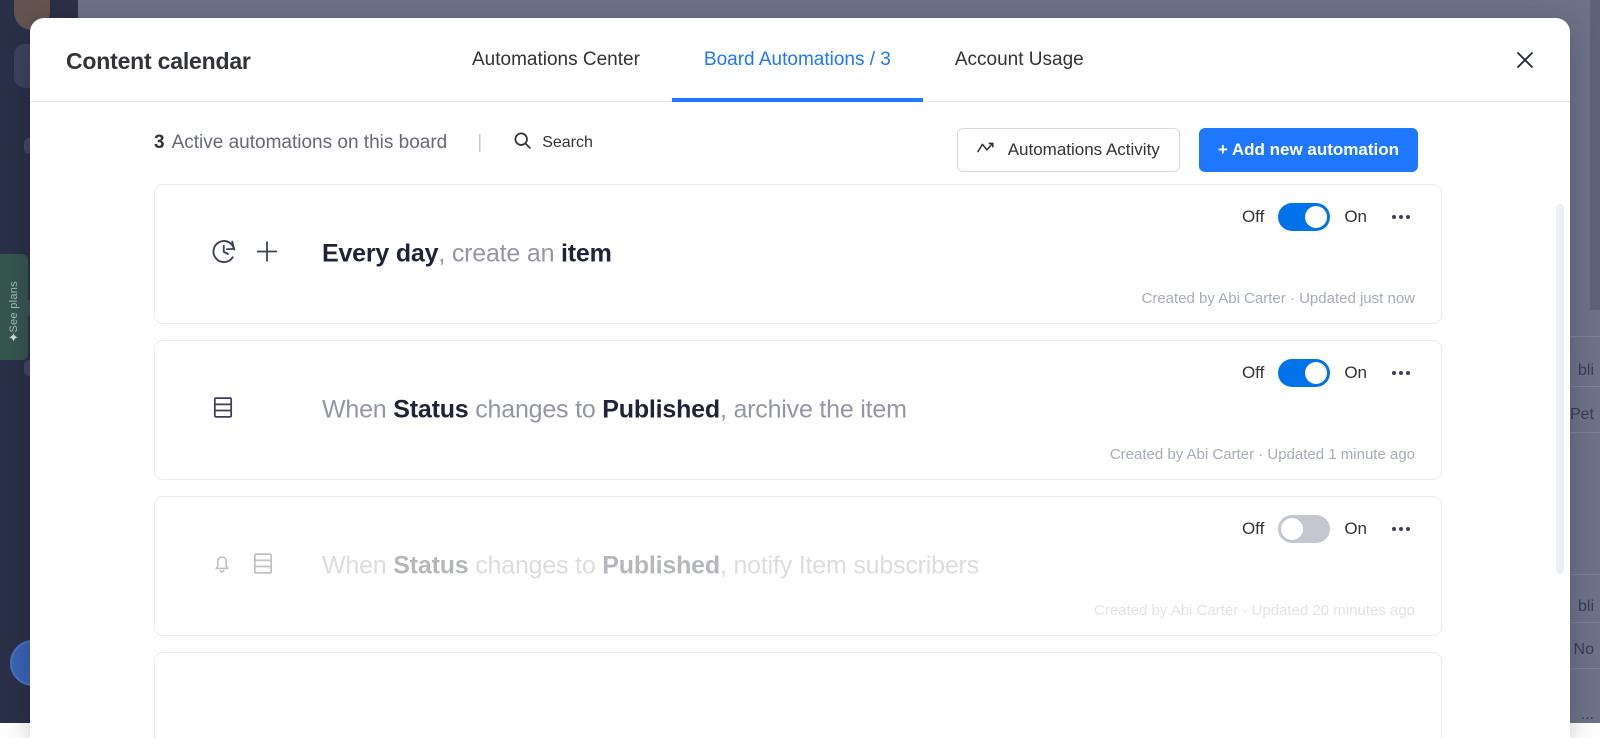  I want to click on page-title: Content calendar, so click(158, 61).